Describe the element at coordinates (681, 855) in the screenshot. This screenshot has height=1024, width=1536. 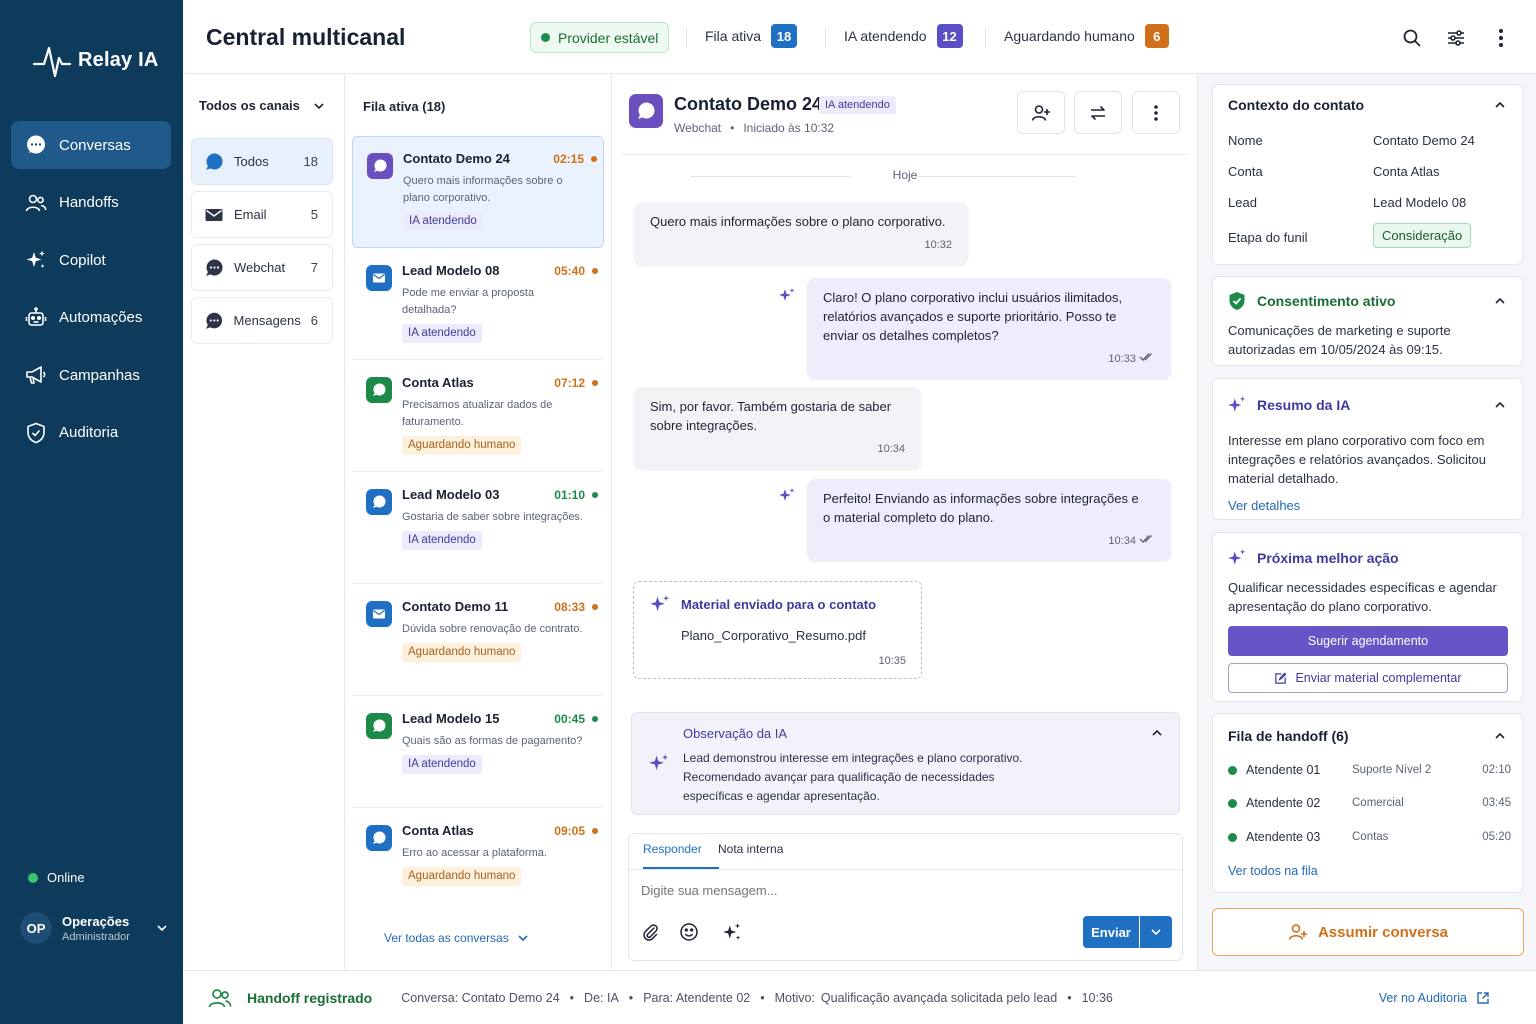
I see `tab-responder: Responder` at that location.